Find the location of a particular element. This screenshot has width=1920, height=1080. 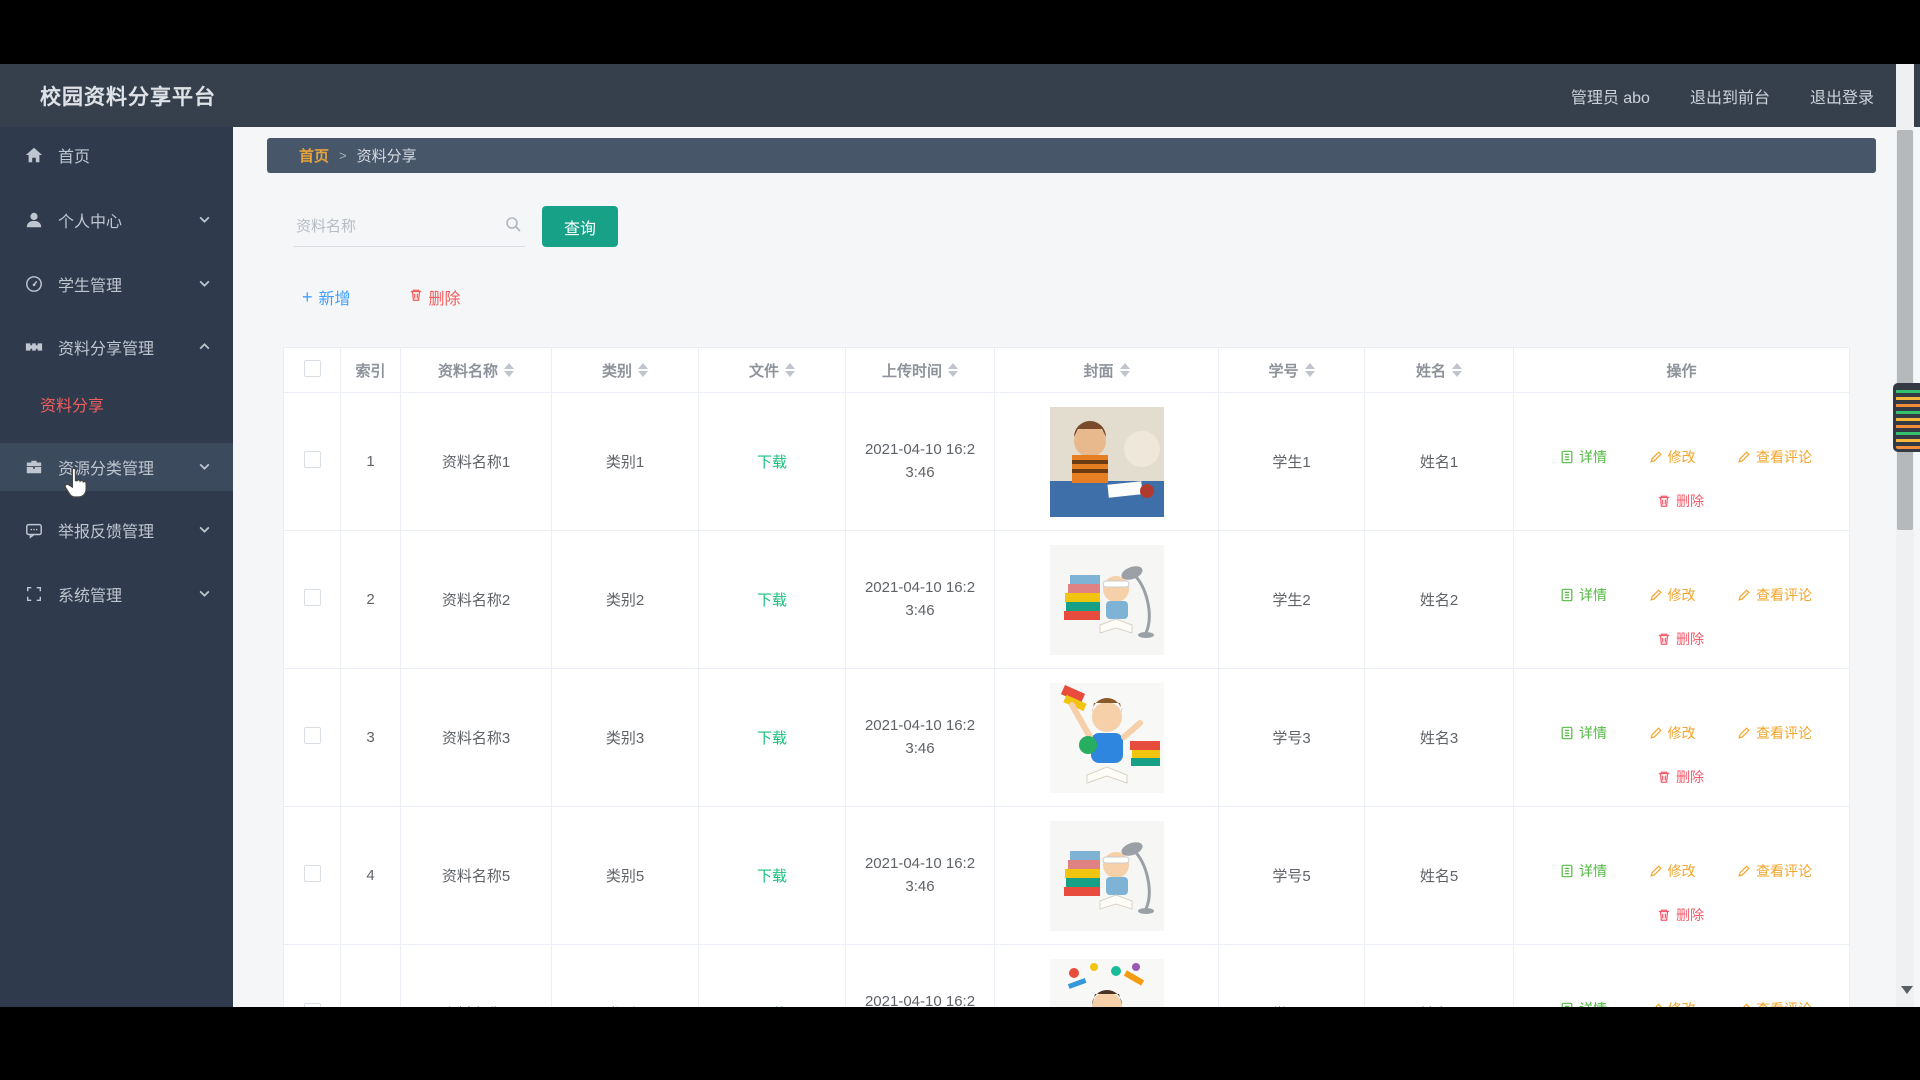

sidebar-item-home: 首页 is located at coordinates (116, 155).